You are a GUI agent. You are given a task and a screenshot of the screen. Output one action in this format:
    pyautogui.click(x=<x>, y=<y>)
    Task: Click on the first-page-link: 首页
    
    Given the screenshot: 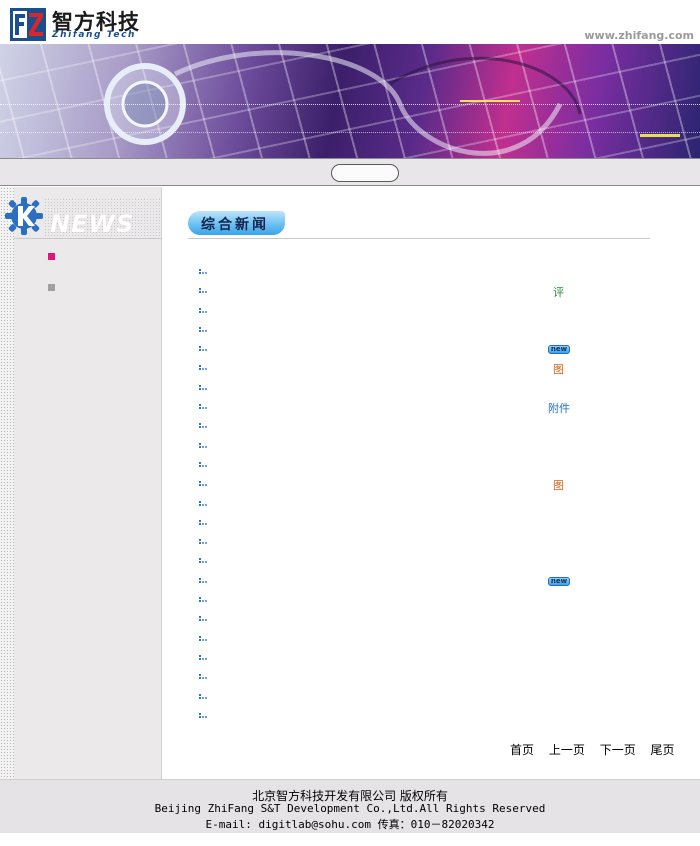 What is the action you would take?
    pyautogui.click(x=522, y=750)
    